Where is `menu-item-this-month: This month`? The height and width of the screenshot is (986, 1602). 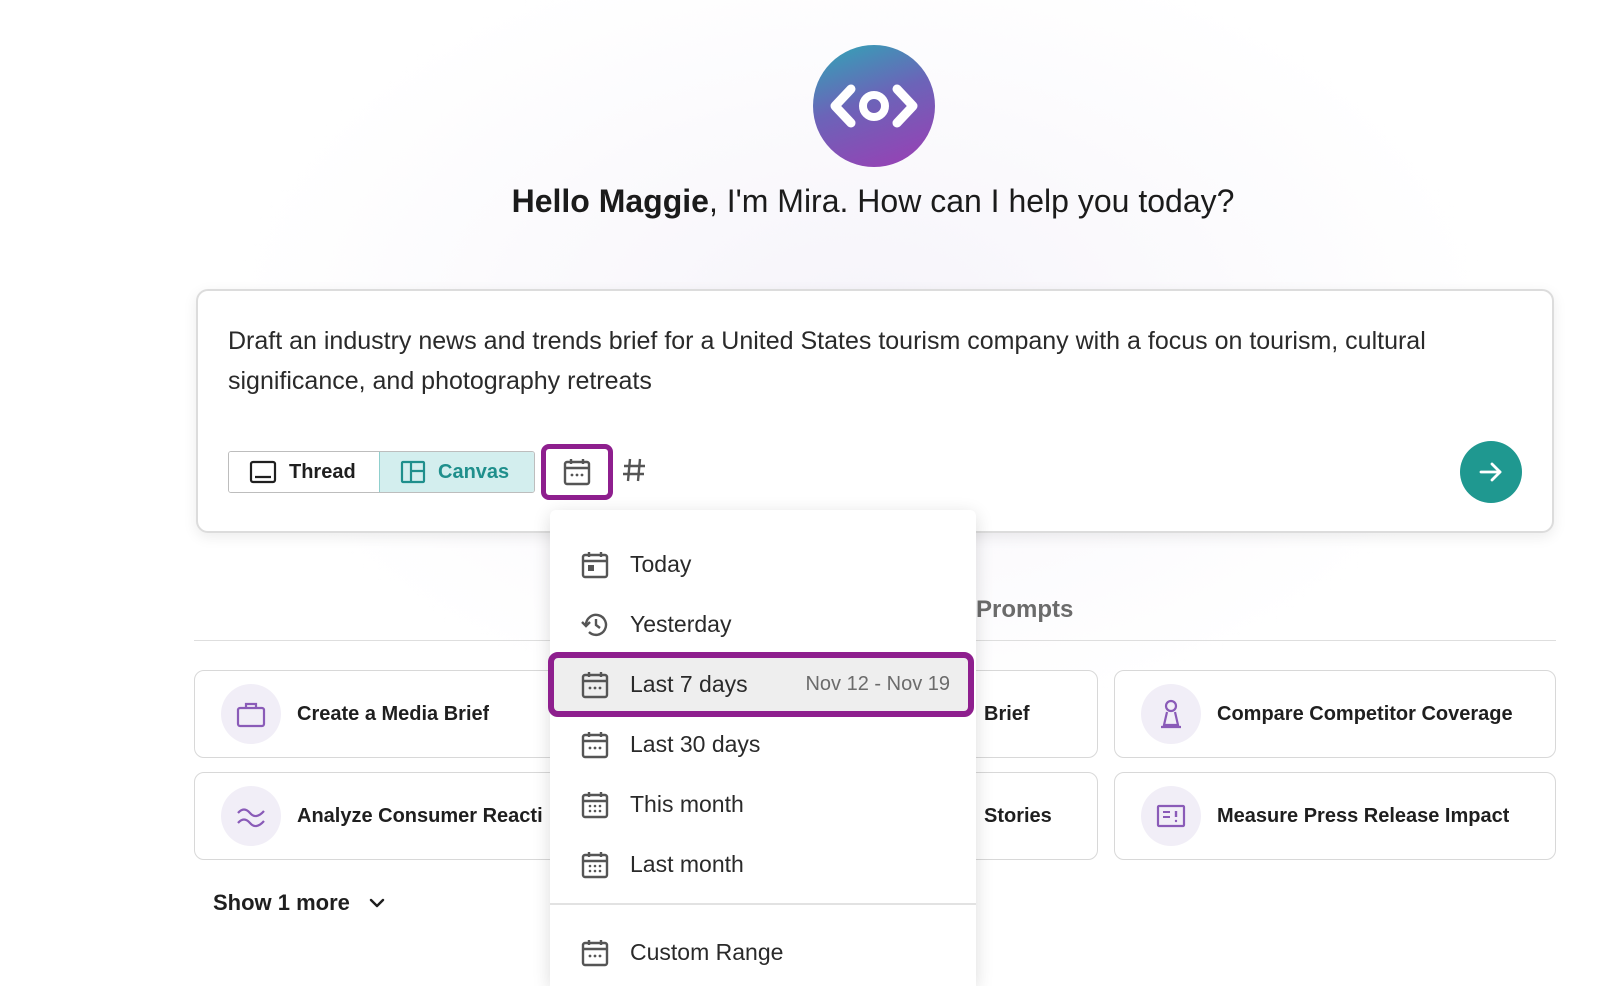 menu-item-this-month: This month is located at coordinates (763, 804).